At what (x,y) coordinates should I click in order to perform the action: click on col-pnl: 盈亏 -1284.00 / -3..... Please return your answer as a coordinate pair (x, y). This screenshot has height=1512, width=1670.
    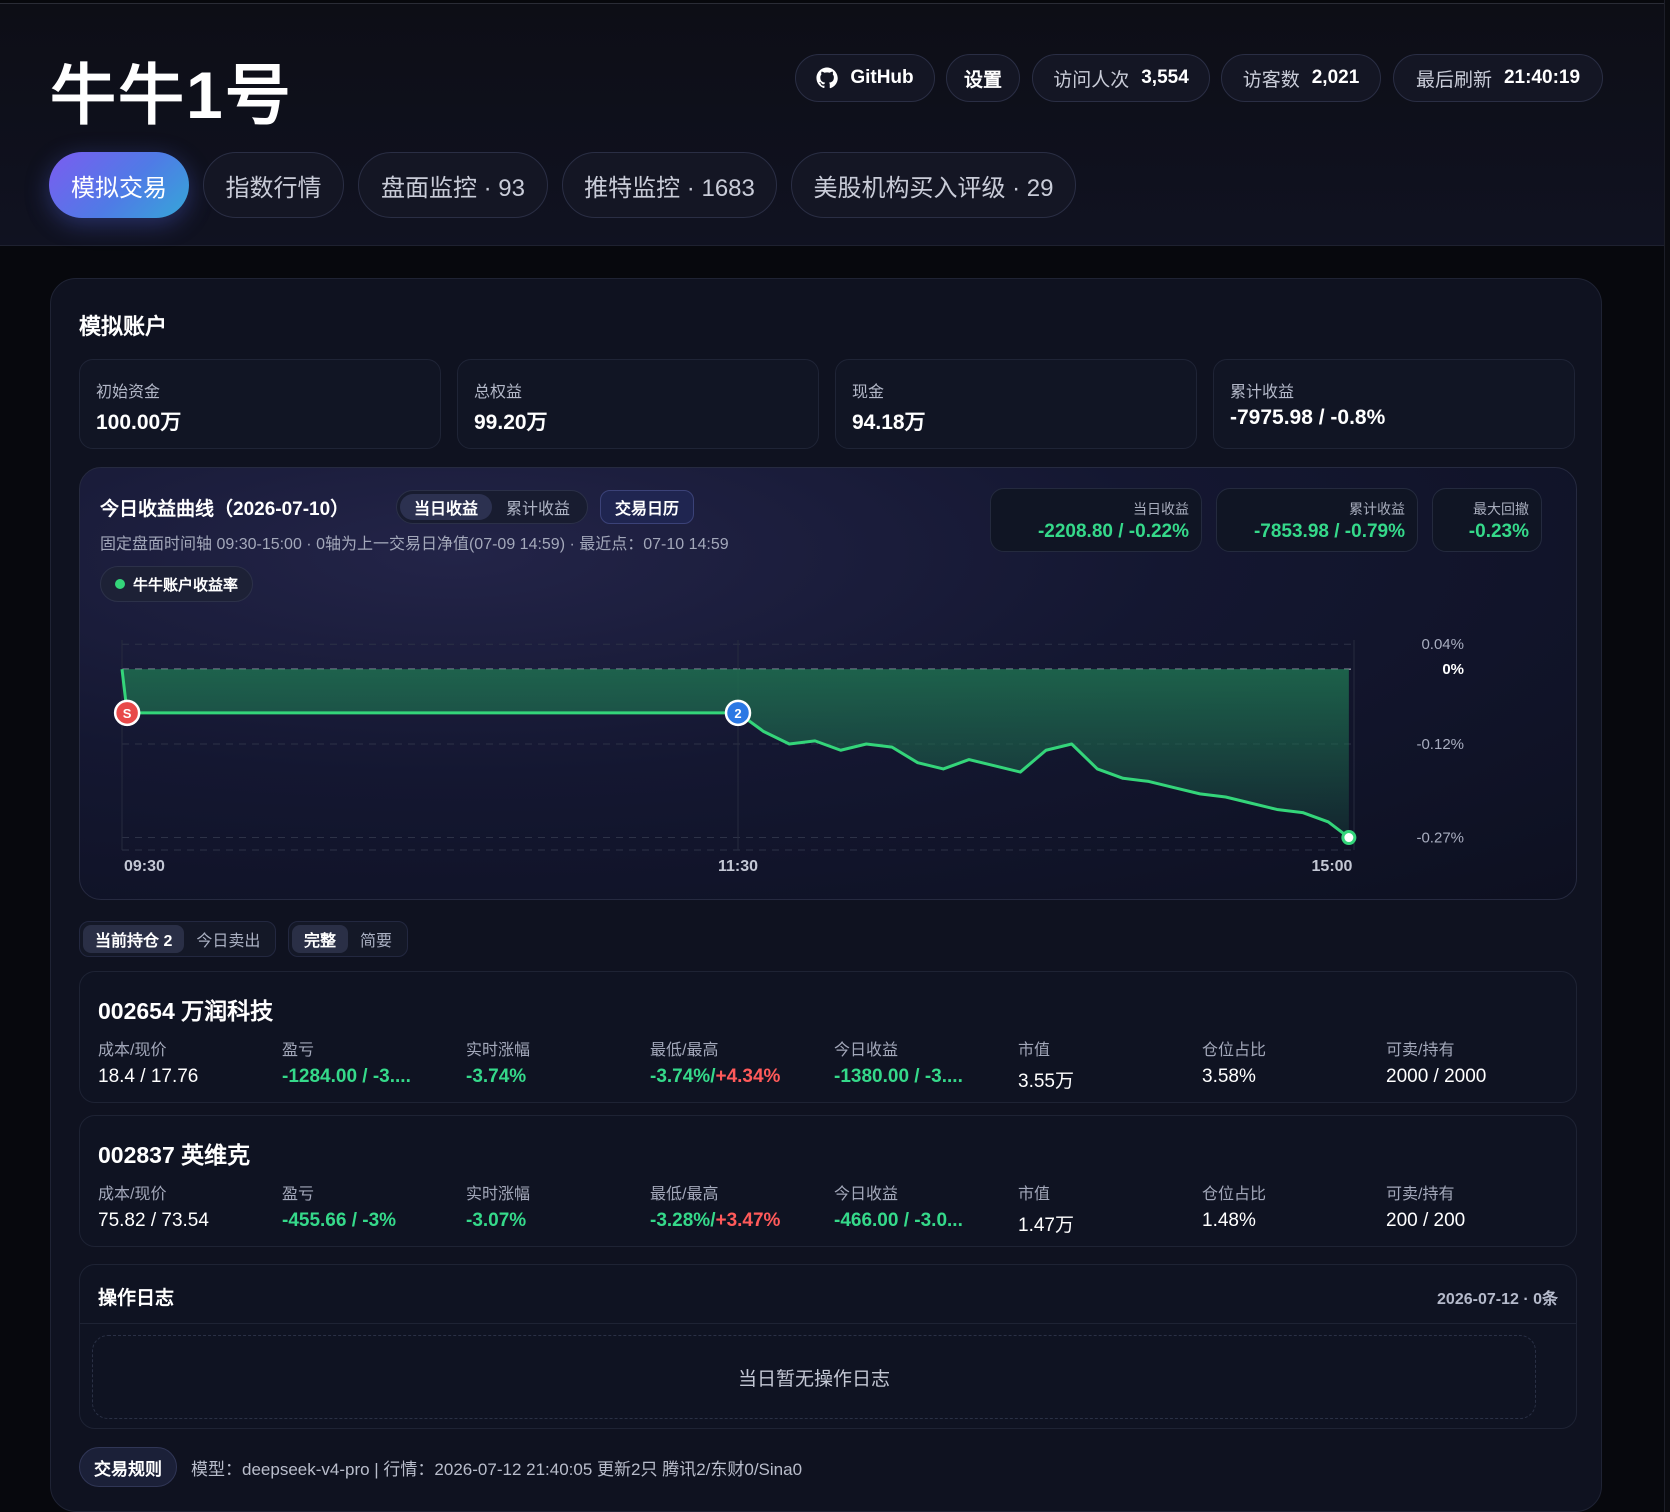
    Looking at the image, I should click on (367, 1062).